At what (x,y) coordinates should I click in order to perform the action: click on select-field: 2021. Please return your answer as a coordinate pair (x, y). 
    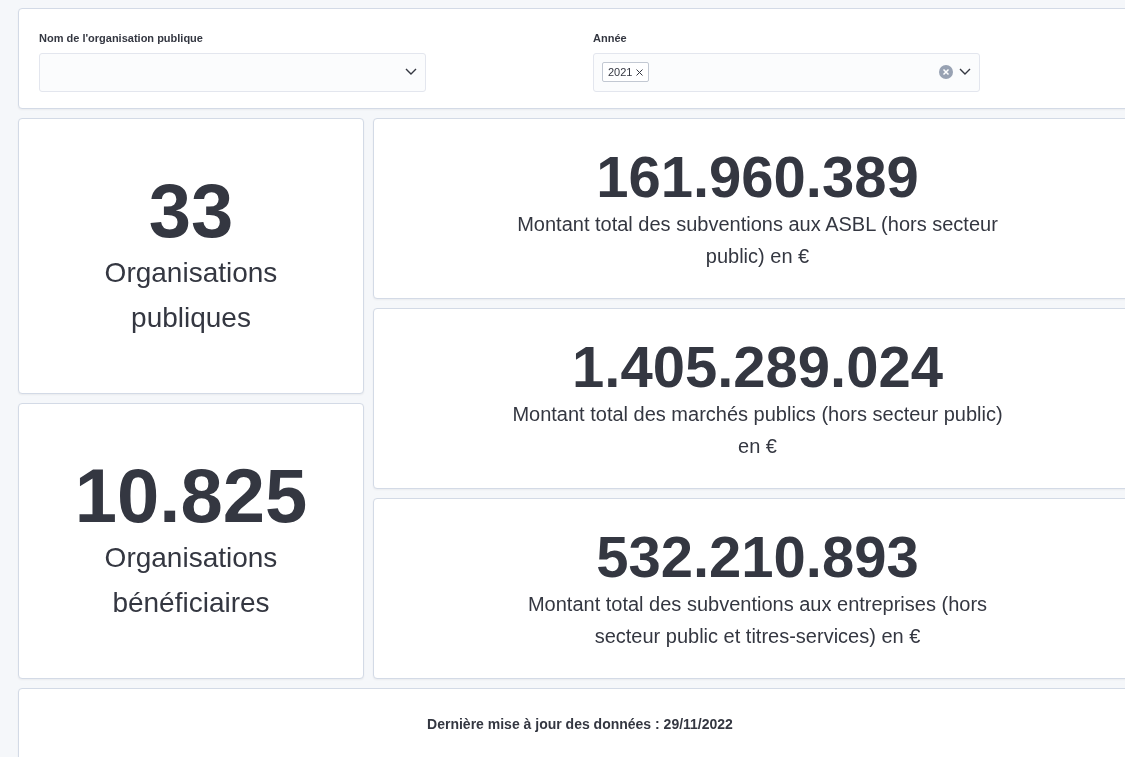
    Looking at the image, I should click on (786, 72).